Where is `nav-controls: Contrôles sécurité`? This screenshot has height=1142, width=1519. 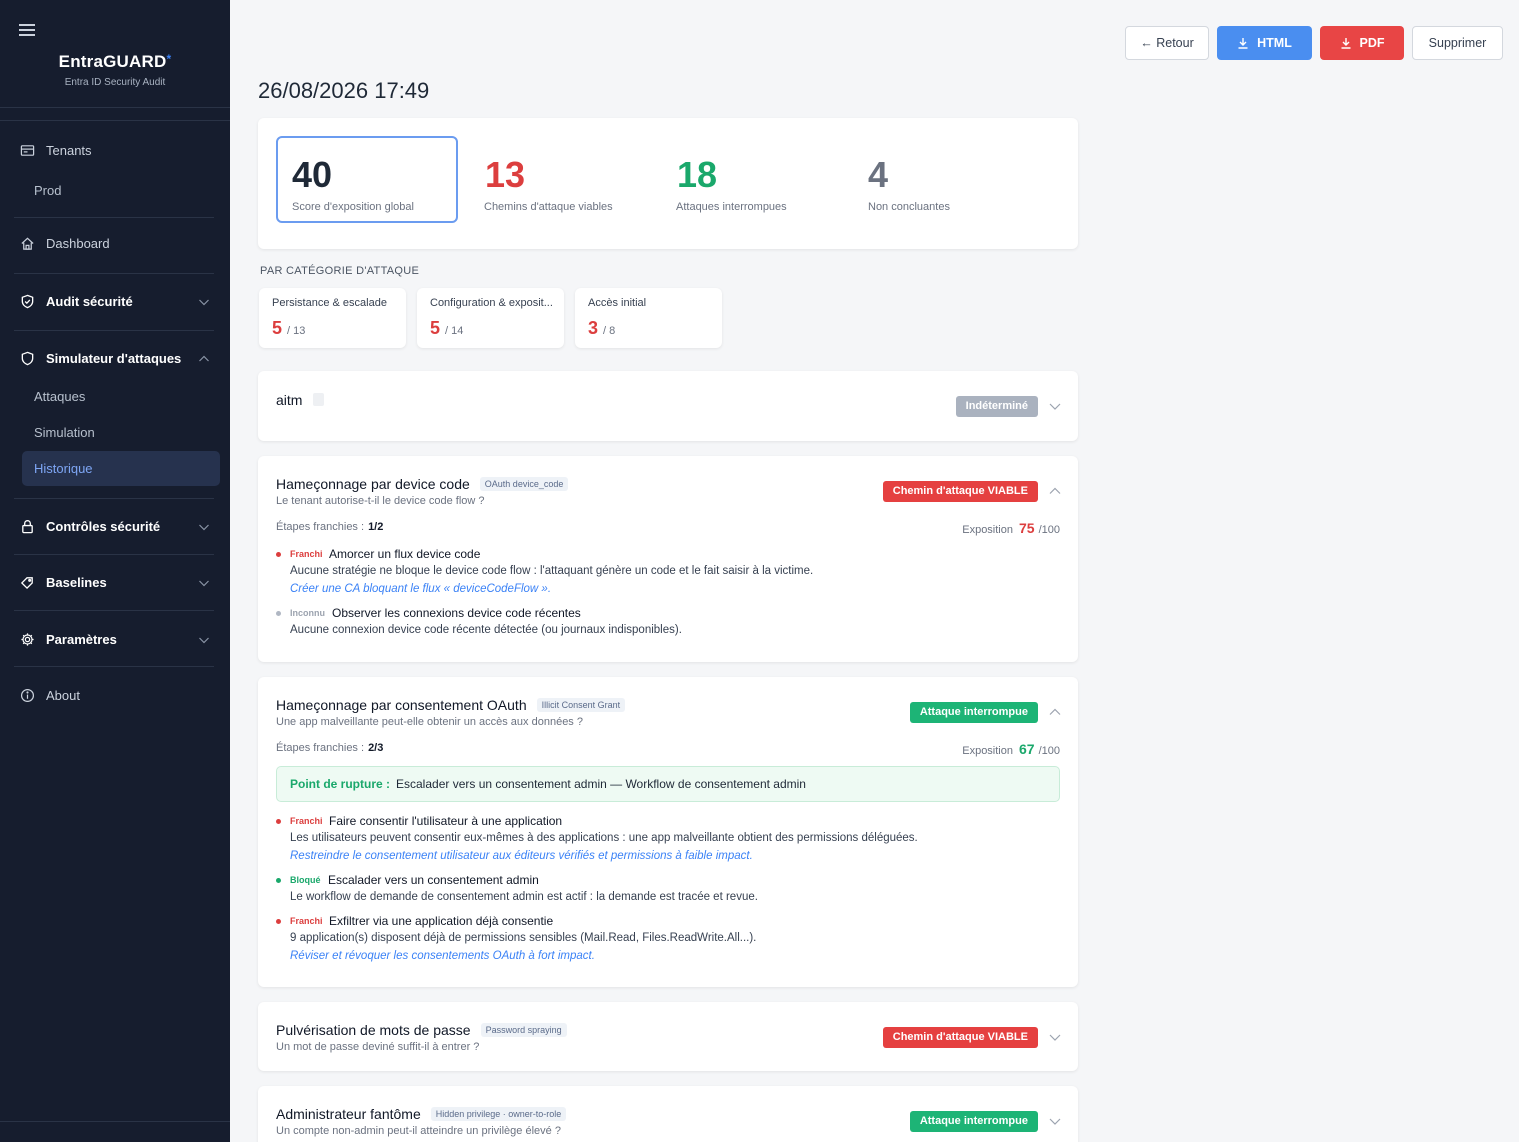 nav-controls: Contrôles sécurité is located at coordinates (115, 526).